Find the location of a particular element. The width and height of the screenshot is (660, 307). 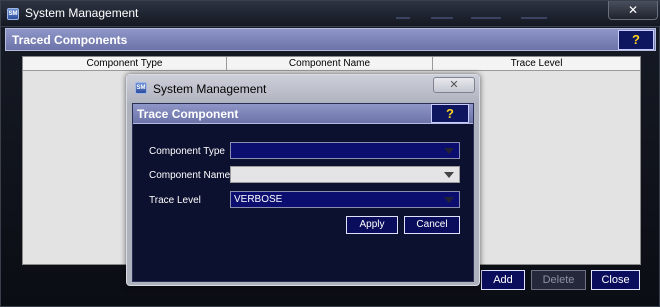

window-titlebar: SM System Management ✕ is located at coordinates (330, 14).